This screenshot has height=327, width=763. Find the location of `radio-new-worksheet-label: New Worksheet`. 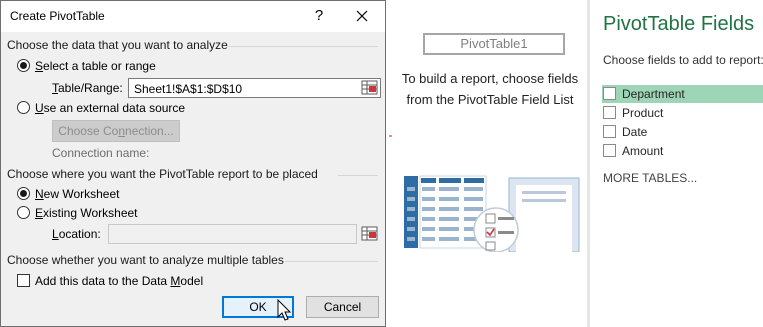

radio-new-worksheet-label: New Worksheet is located at coordinates (77, 194).